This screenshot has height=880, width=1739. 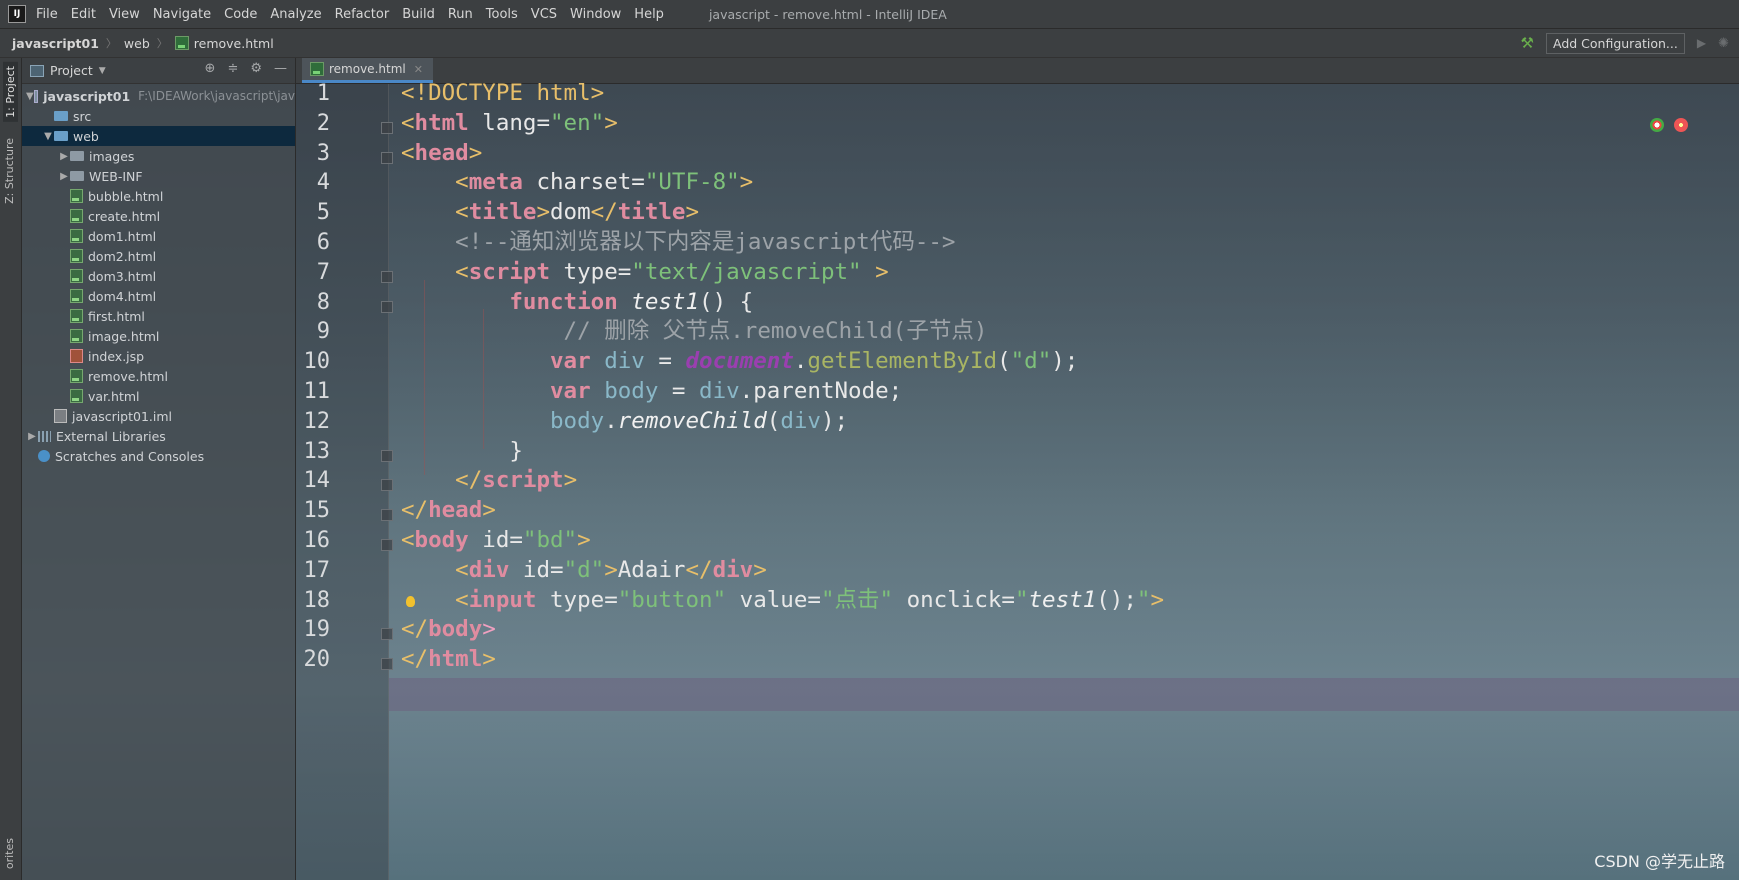 What do you see at coordinates (1723, 43) in the screenshot?
I see `debug-icon: ✺` at bounding box center [1723, 43].